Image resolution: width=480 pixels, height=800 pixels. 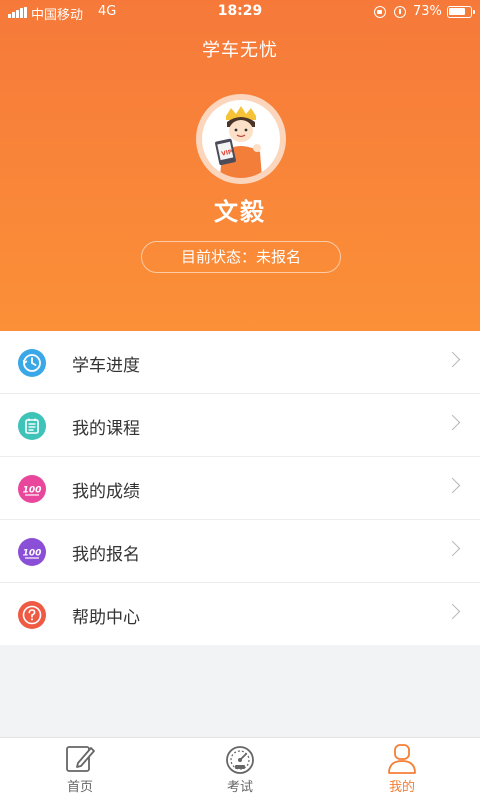 I want to click on tab-mine: 我的, so click(x=402, y=769).